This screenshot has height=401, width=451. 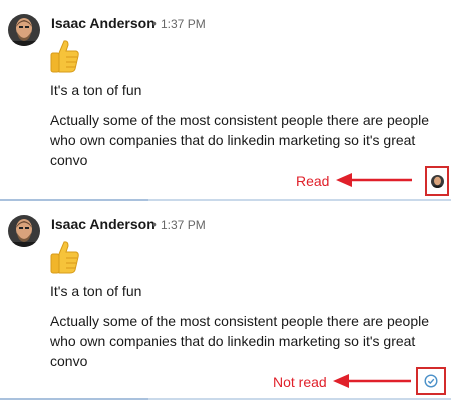 I want to click on sent-status-highlight, so click(x=431, y=381).